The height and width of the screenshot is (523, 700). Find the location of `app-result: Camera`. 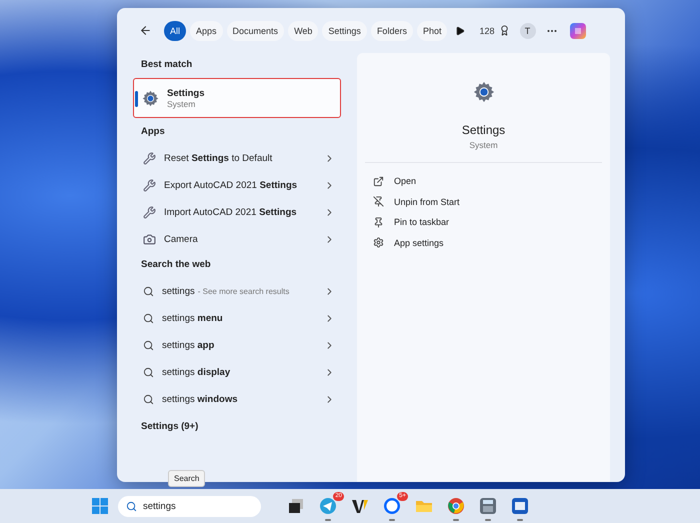

app-result: Camera is located at coordinates (240, 239).